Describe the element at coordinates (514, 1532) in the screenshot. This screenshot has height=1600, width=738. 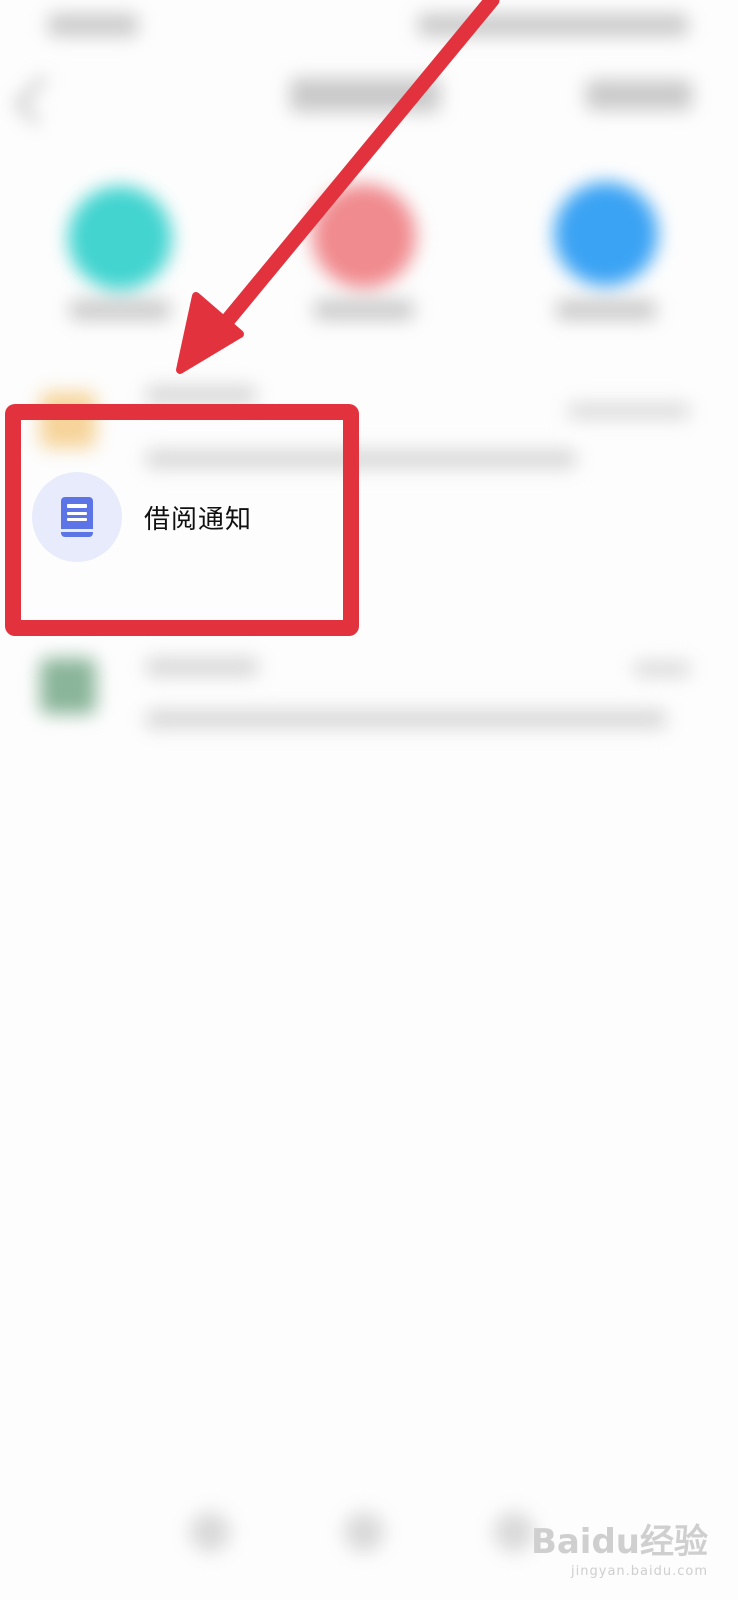
I see `nav-item-3-icon` at that location.